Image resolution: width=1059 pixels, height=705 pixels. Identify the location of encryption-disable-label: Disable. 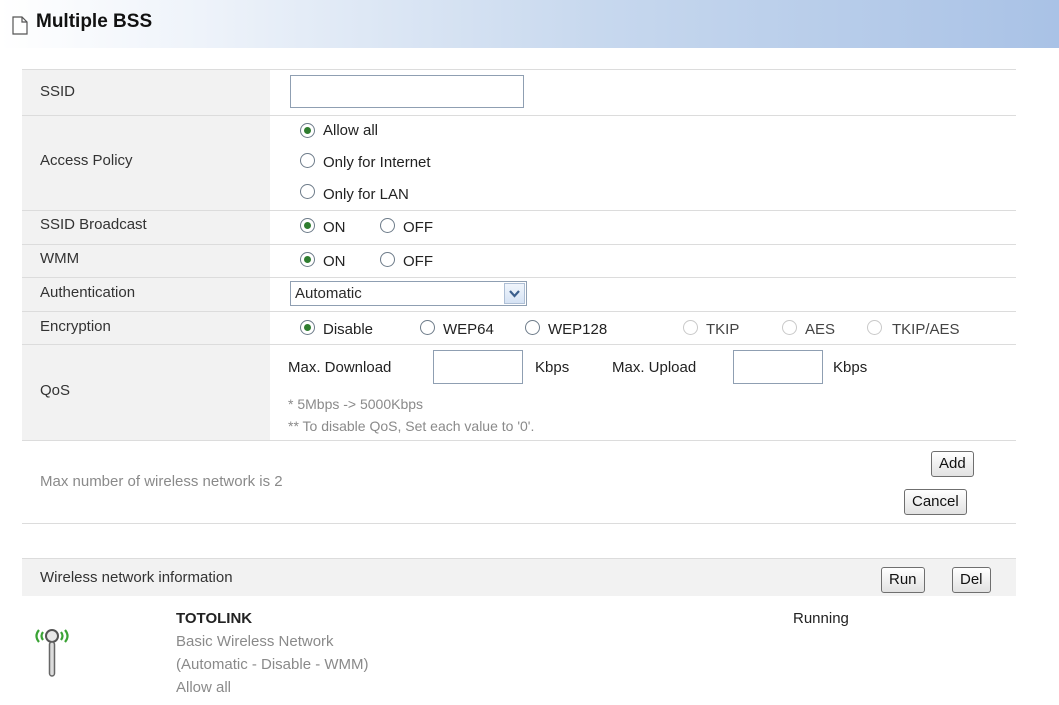
(348, 329).